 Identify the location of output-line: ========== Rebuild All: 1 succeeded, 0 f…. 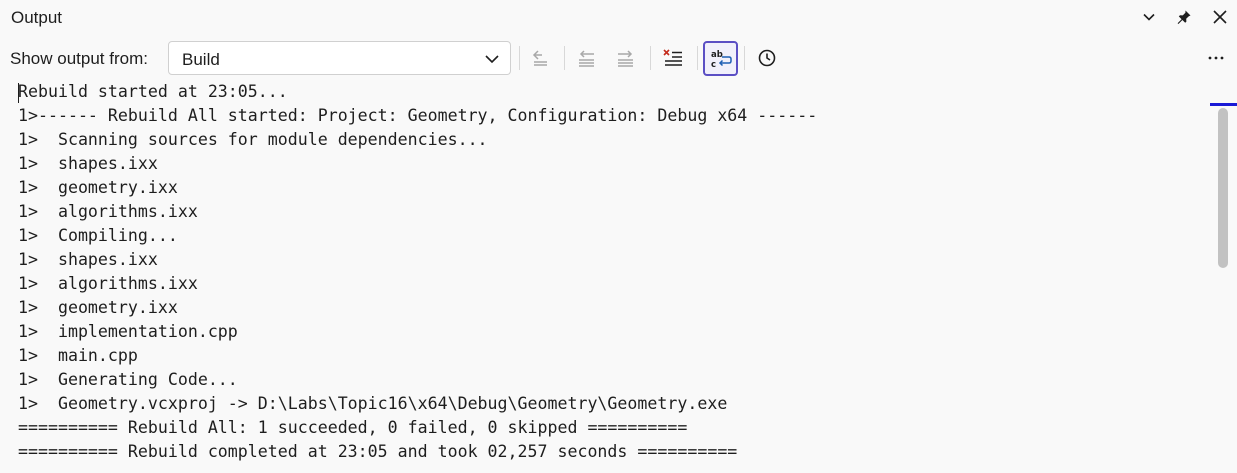
(353, 427).